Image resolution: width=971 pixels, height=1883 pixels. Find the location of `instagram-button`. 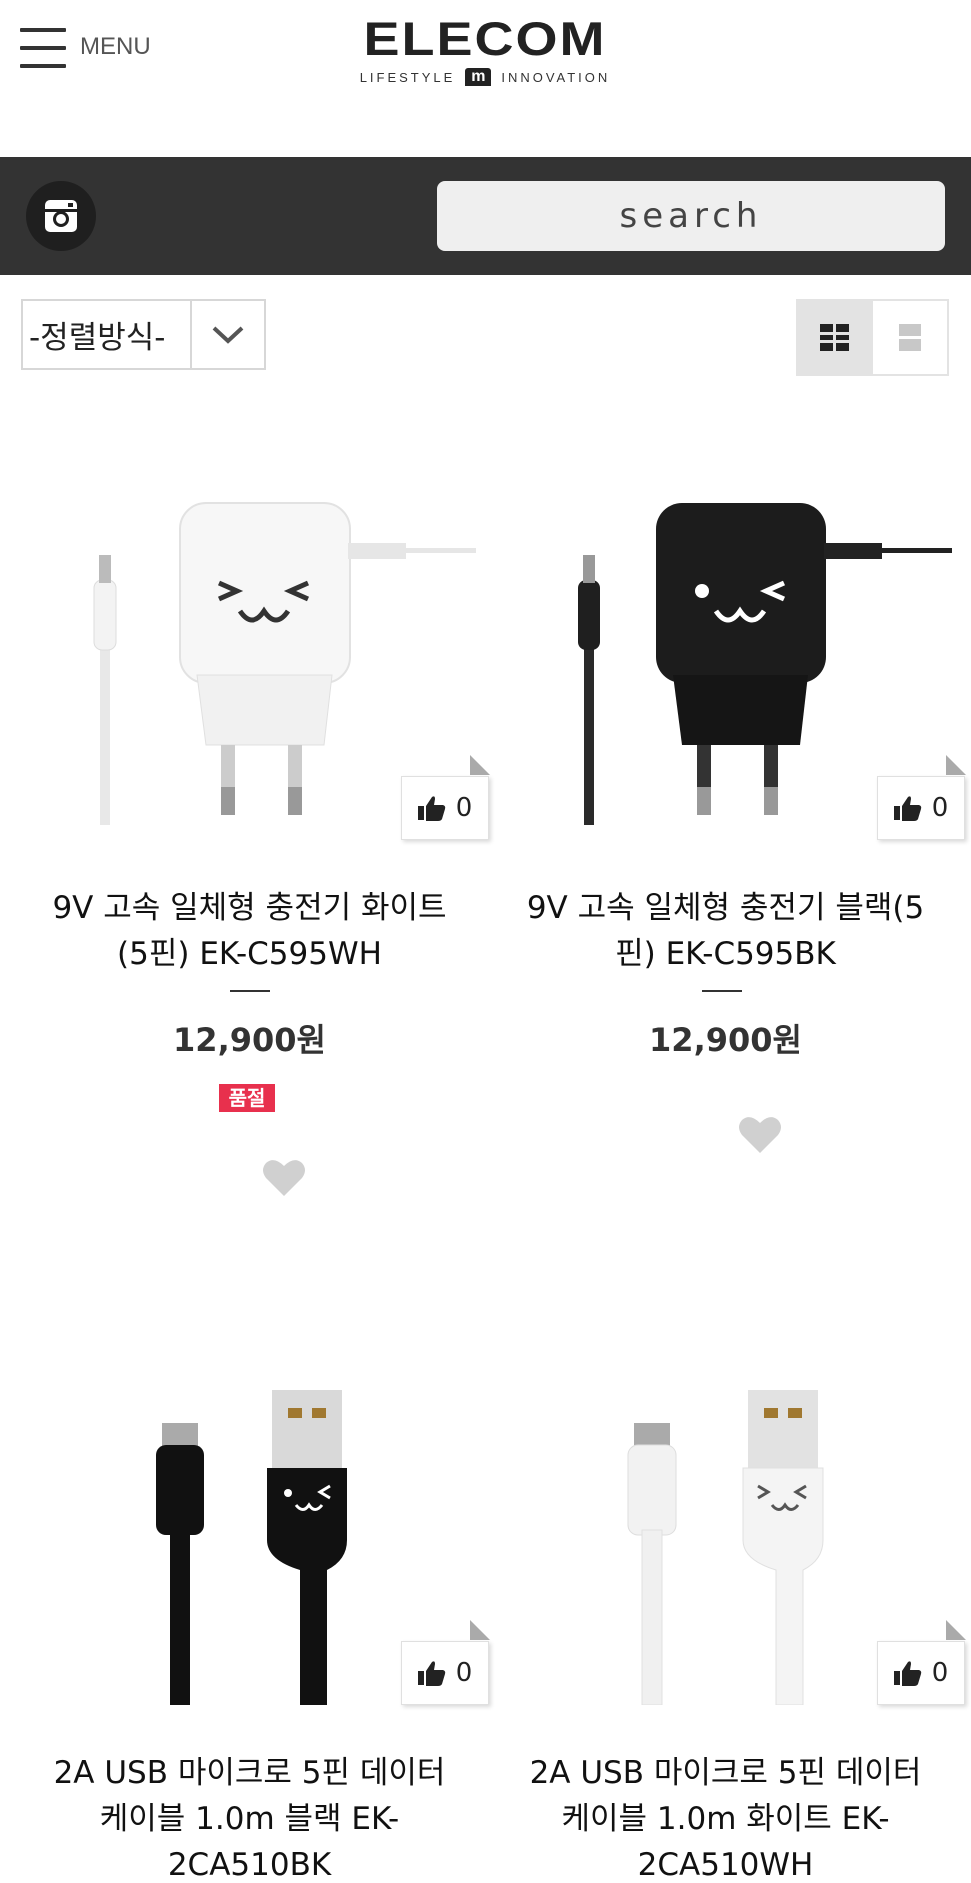

instagram-button is located at coordinates (61, 216).